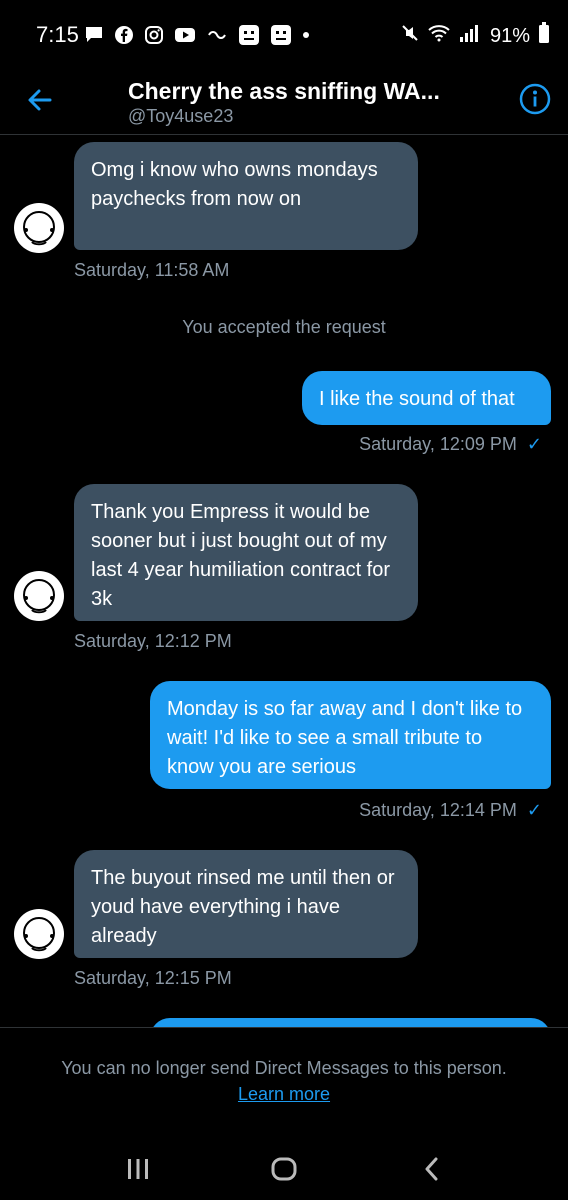 The width and height of the screenshot is (568, 1200). I want to click on nav-back-button, so click(432, 1171).